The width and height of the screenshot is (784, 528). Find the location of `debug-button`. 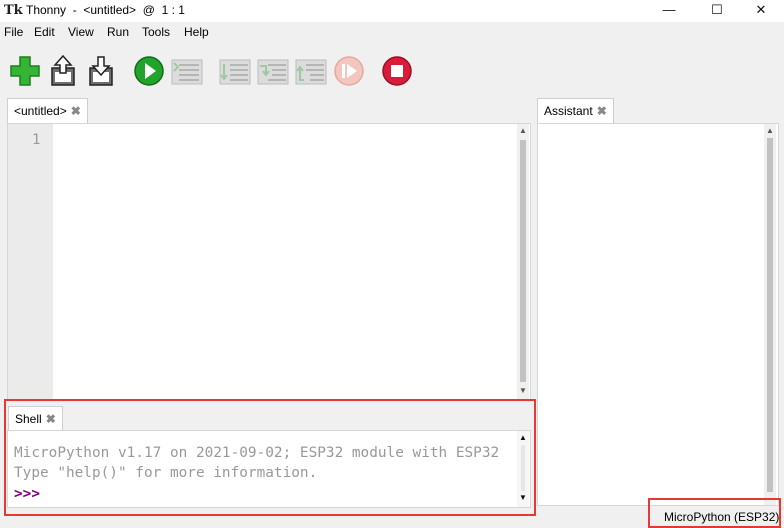

debug-button is located at coordinates (187, 71).